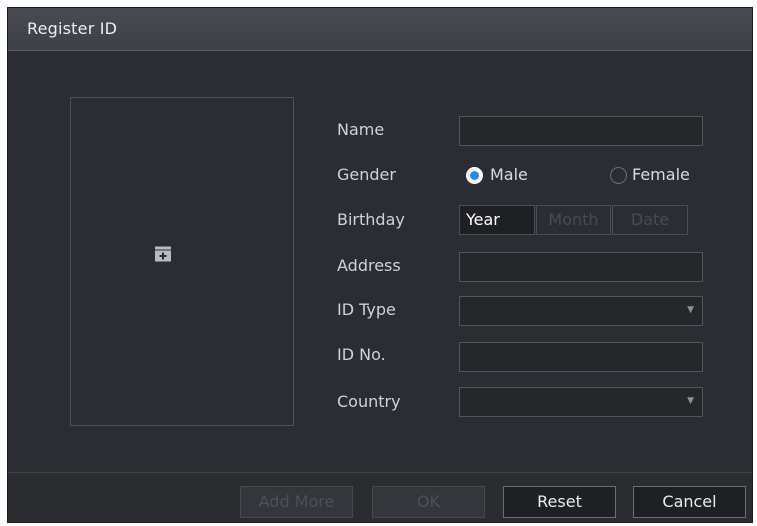  I want to click on address-field, so click(581, 267).